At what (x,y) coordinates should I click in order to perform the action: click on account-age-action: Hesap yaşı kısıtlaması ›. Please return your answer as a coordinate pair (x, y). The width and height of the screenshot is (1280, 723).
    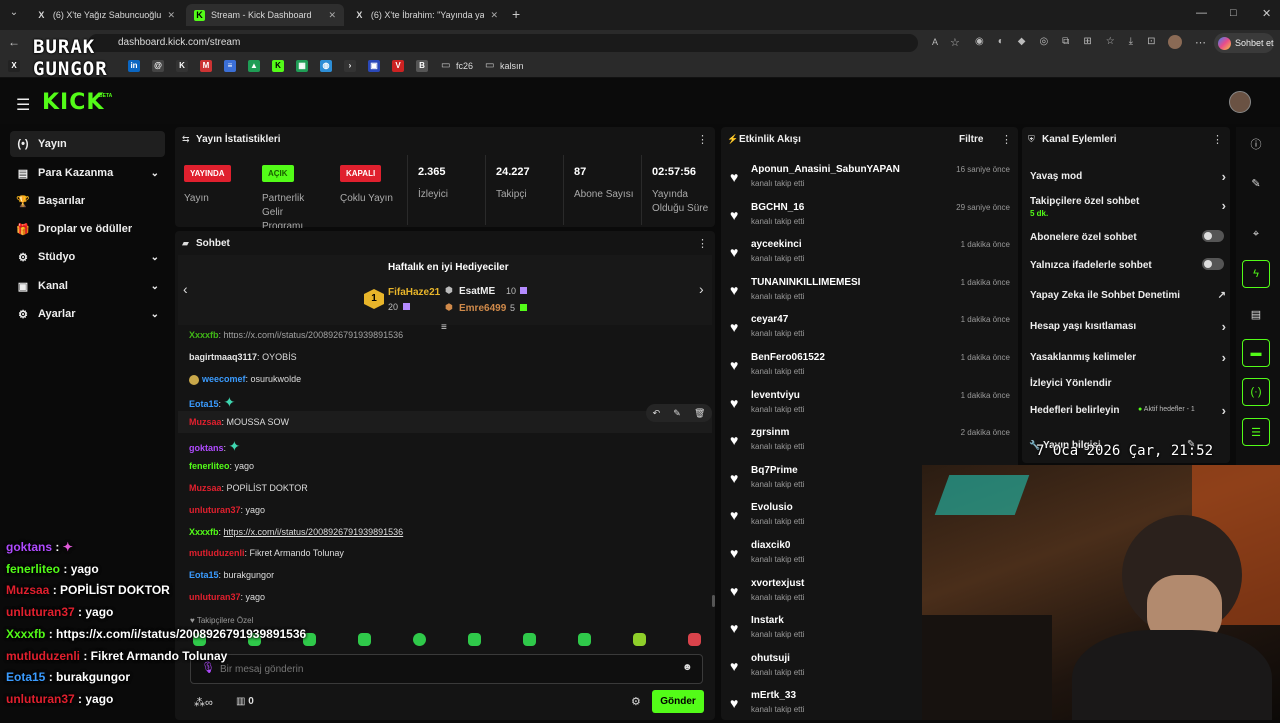
    Looking at the image, I should click on (1128, 326).